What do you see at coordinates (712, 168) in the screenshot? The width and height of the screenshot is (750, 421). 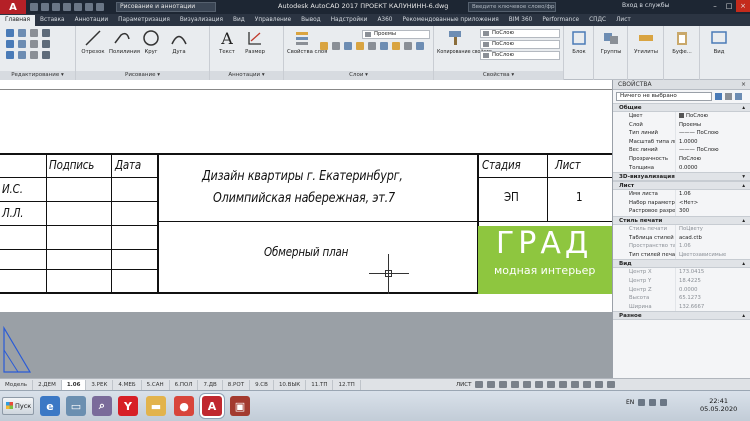 I see `property-value: 0.0000` at bounding box center [712, 168].